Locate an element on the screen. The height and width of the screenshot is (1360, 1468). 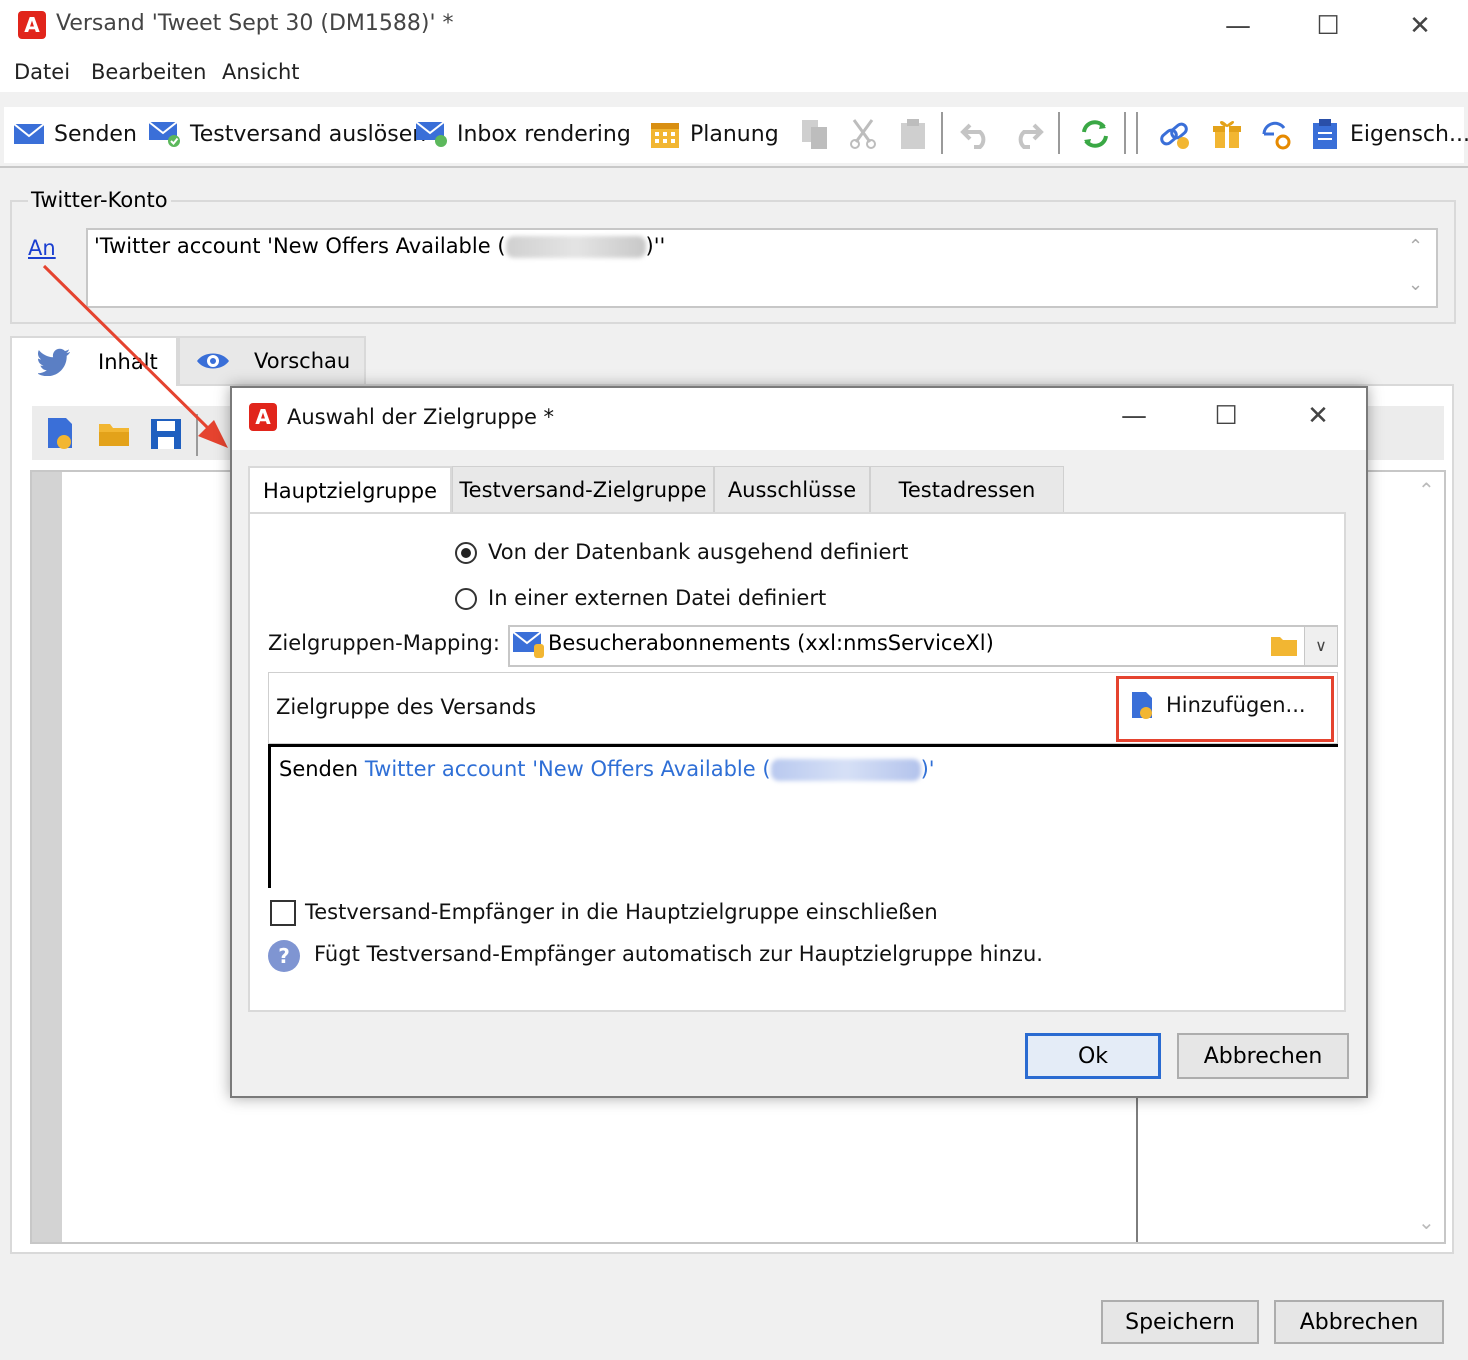
delivery-target-label: Zielgruppe des Versands is located at coordinates (406, 707).